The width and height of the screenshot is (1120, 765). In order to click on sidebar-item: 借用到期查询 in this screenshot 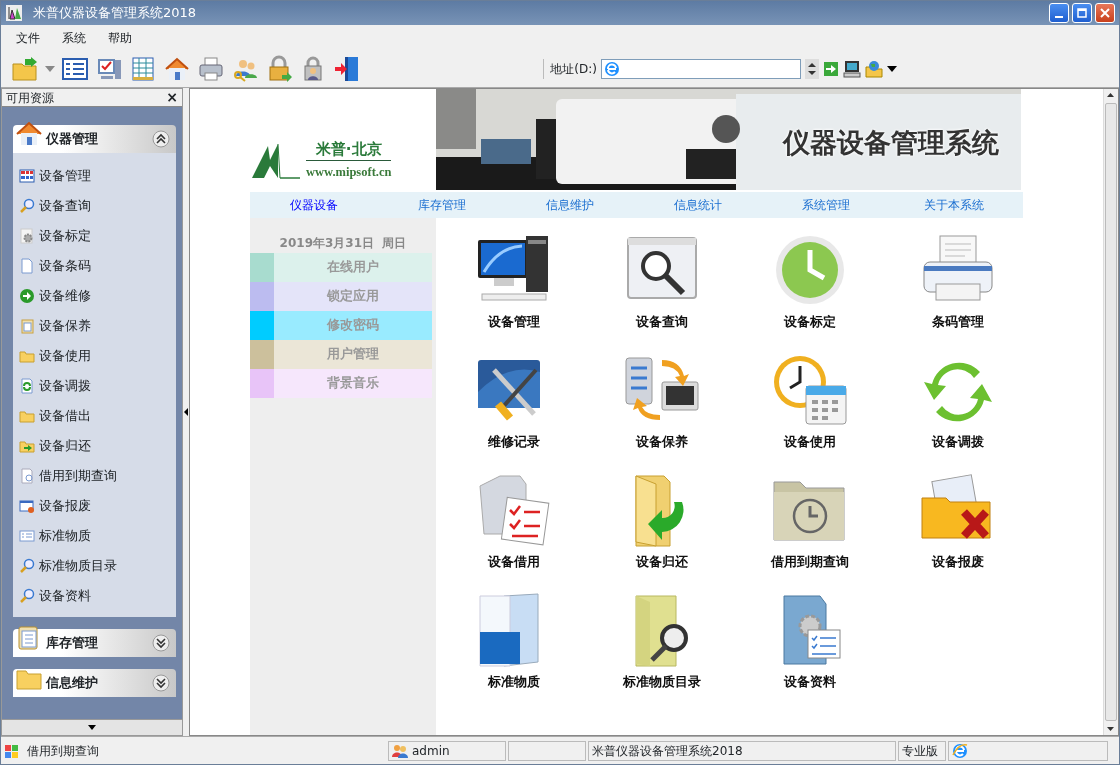, I will do `click(97, 476)`.